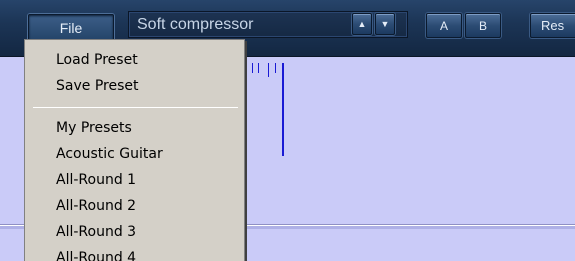 The image size is (575, 261). Describe the element at coordinates (195, 24) in the screenshot. I see `preset-name-text: Soft compressor` at that location.